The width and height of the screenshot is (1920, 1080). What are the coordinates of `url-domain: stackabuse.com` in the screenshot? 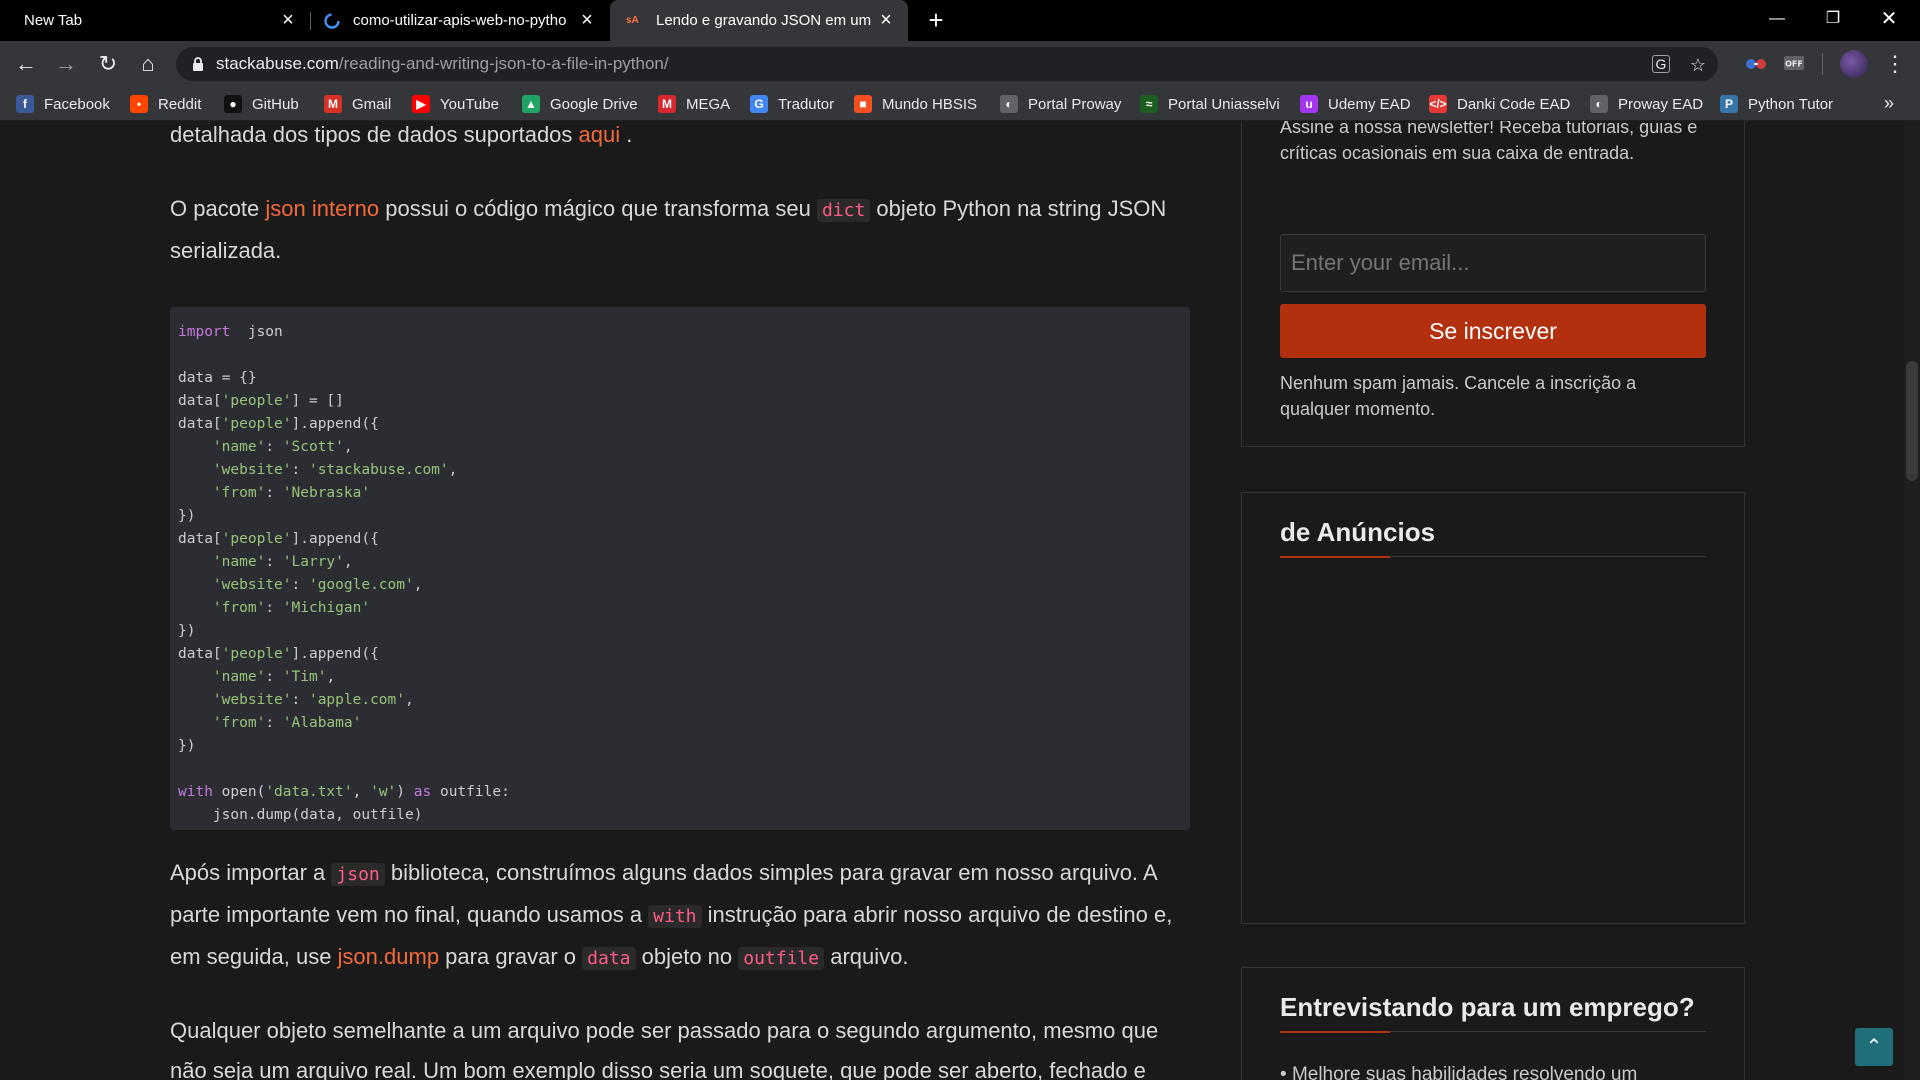 It's located at (277, 63).